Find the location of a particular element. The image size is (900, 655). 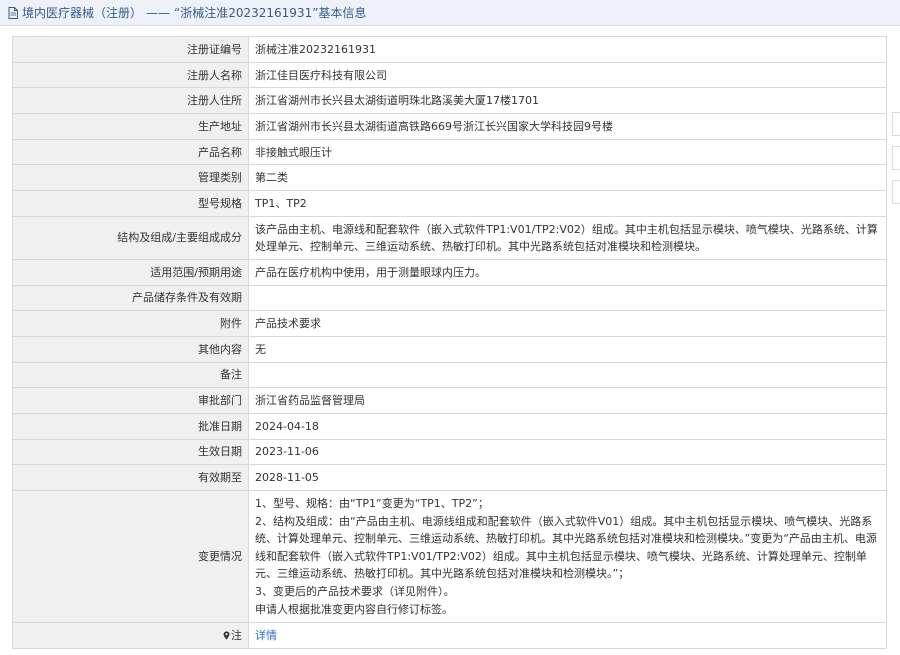

row-value: 2028-11-05 is located at coordinates (567, 477).